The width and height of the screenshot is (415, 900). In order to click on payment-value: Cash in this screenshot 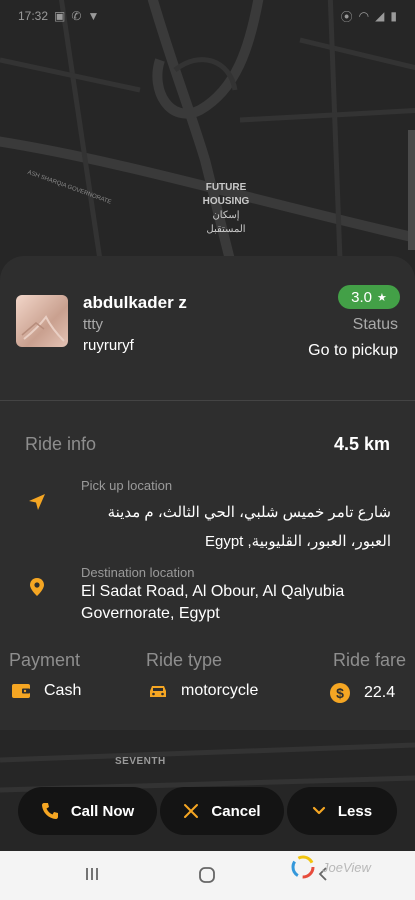, I will do `click(46, 691)`.